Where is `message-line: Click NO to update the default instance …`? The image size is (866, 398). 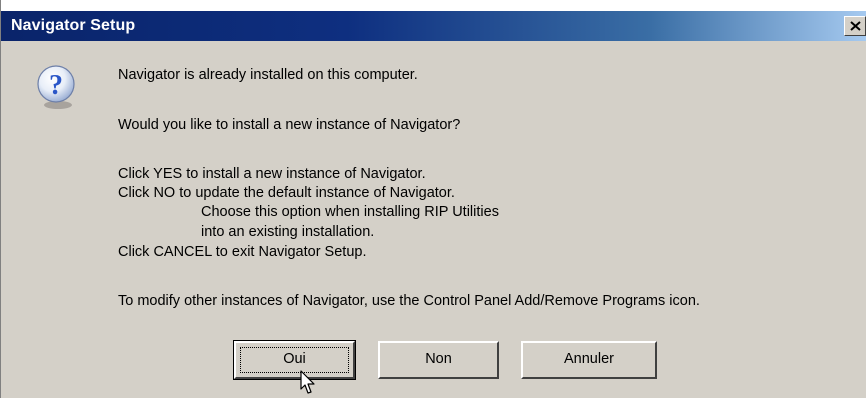 message-line: Click NO to update the default instance … is located at coordinates (286, 193).